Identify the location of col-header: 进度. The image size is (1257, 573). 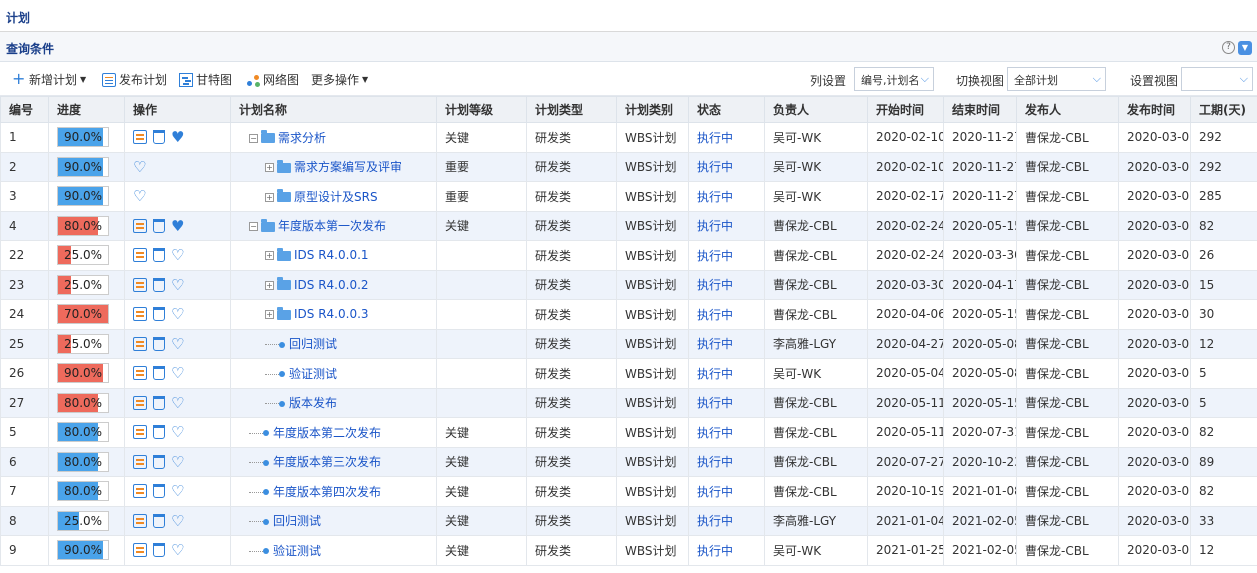
(86, 109).